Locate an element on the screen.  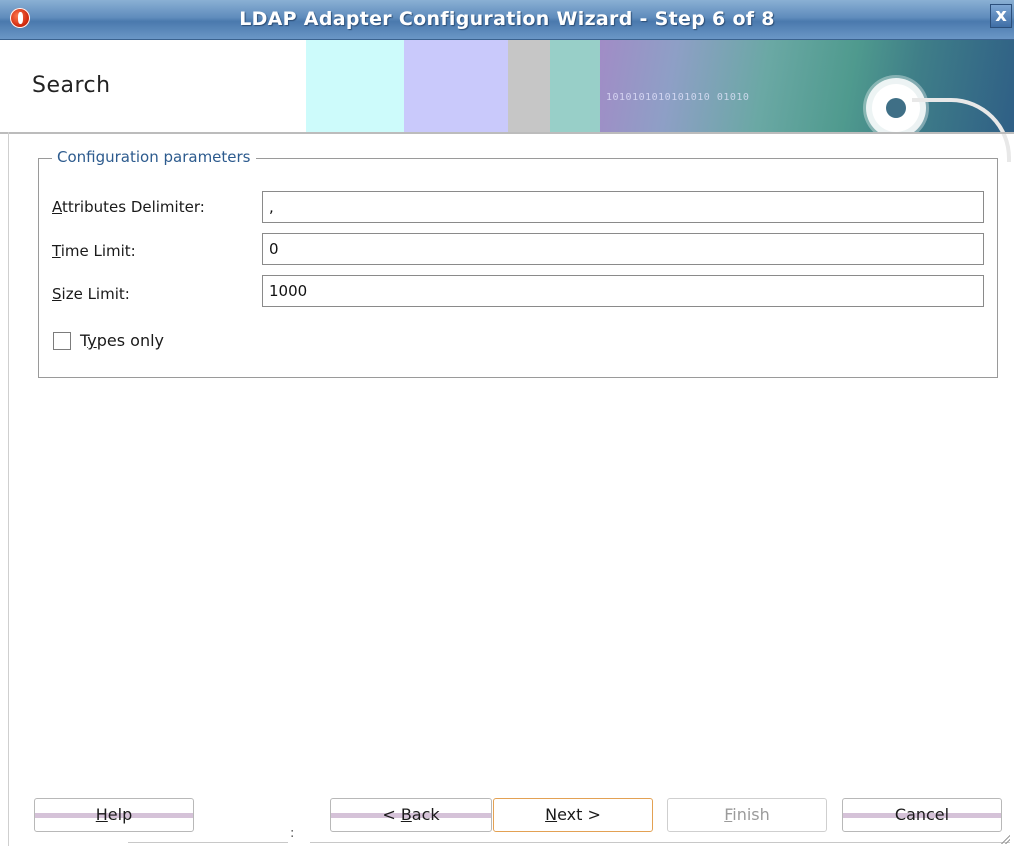
next-button: Next > is located at coordinates (573, 815).